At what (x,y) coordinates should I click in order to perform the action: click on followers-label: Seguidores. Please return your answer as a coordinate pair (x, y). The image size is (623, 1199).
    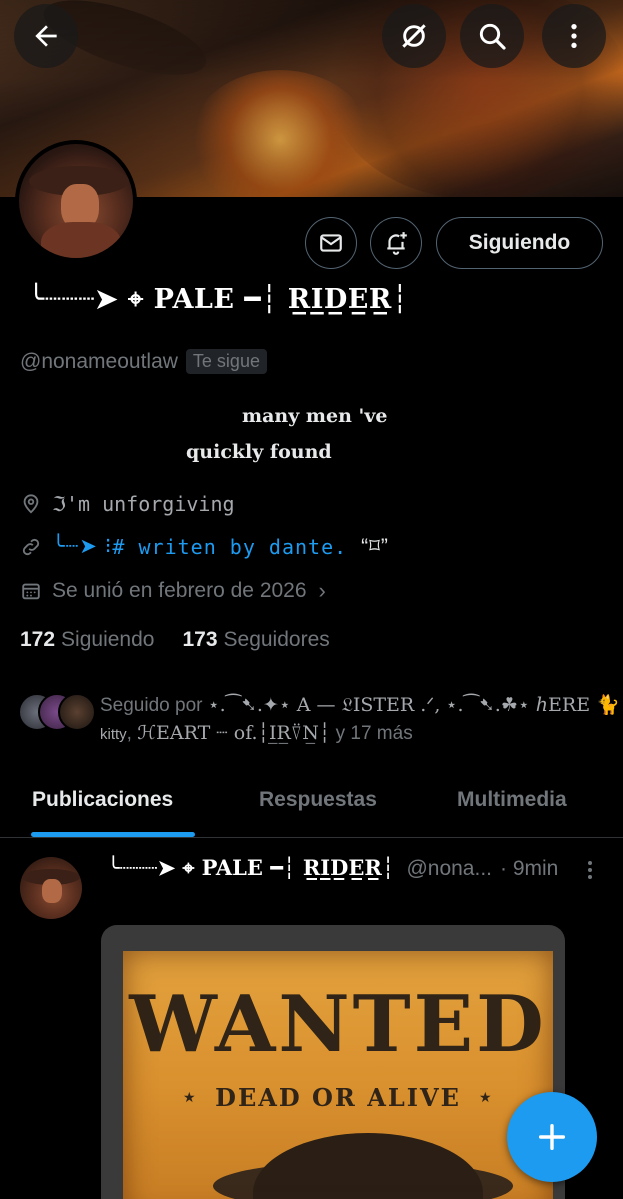
    Looking at the image, I should click on (276, 639).